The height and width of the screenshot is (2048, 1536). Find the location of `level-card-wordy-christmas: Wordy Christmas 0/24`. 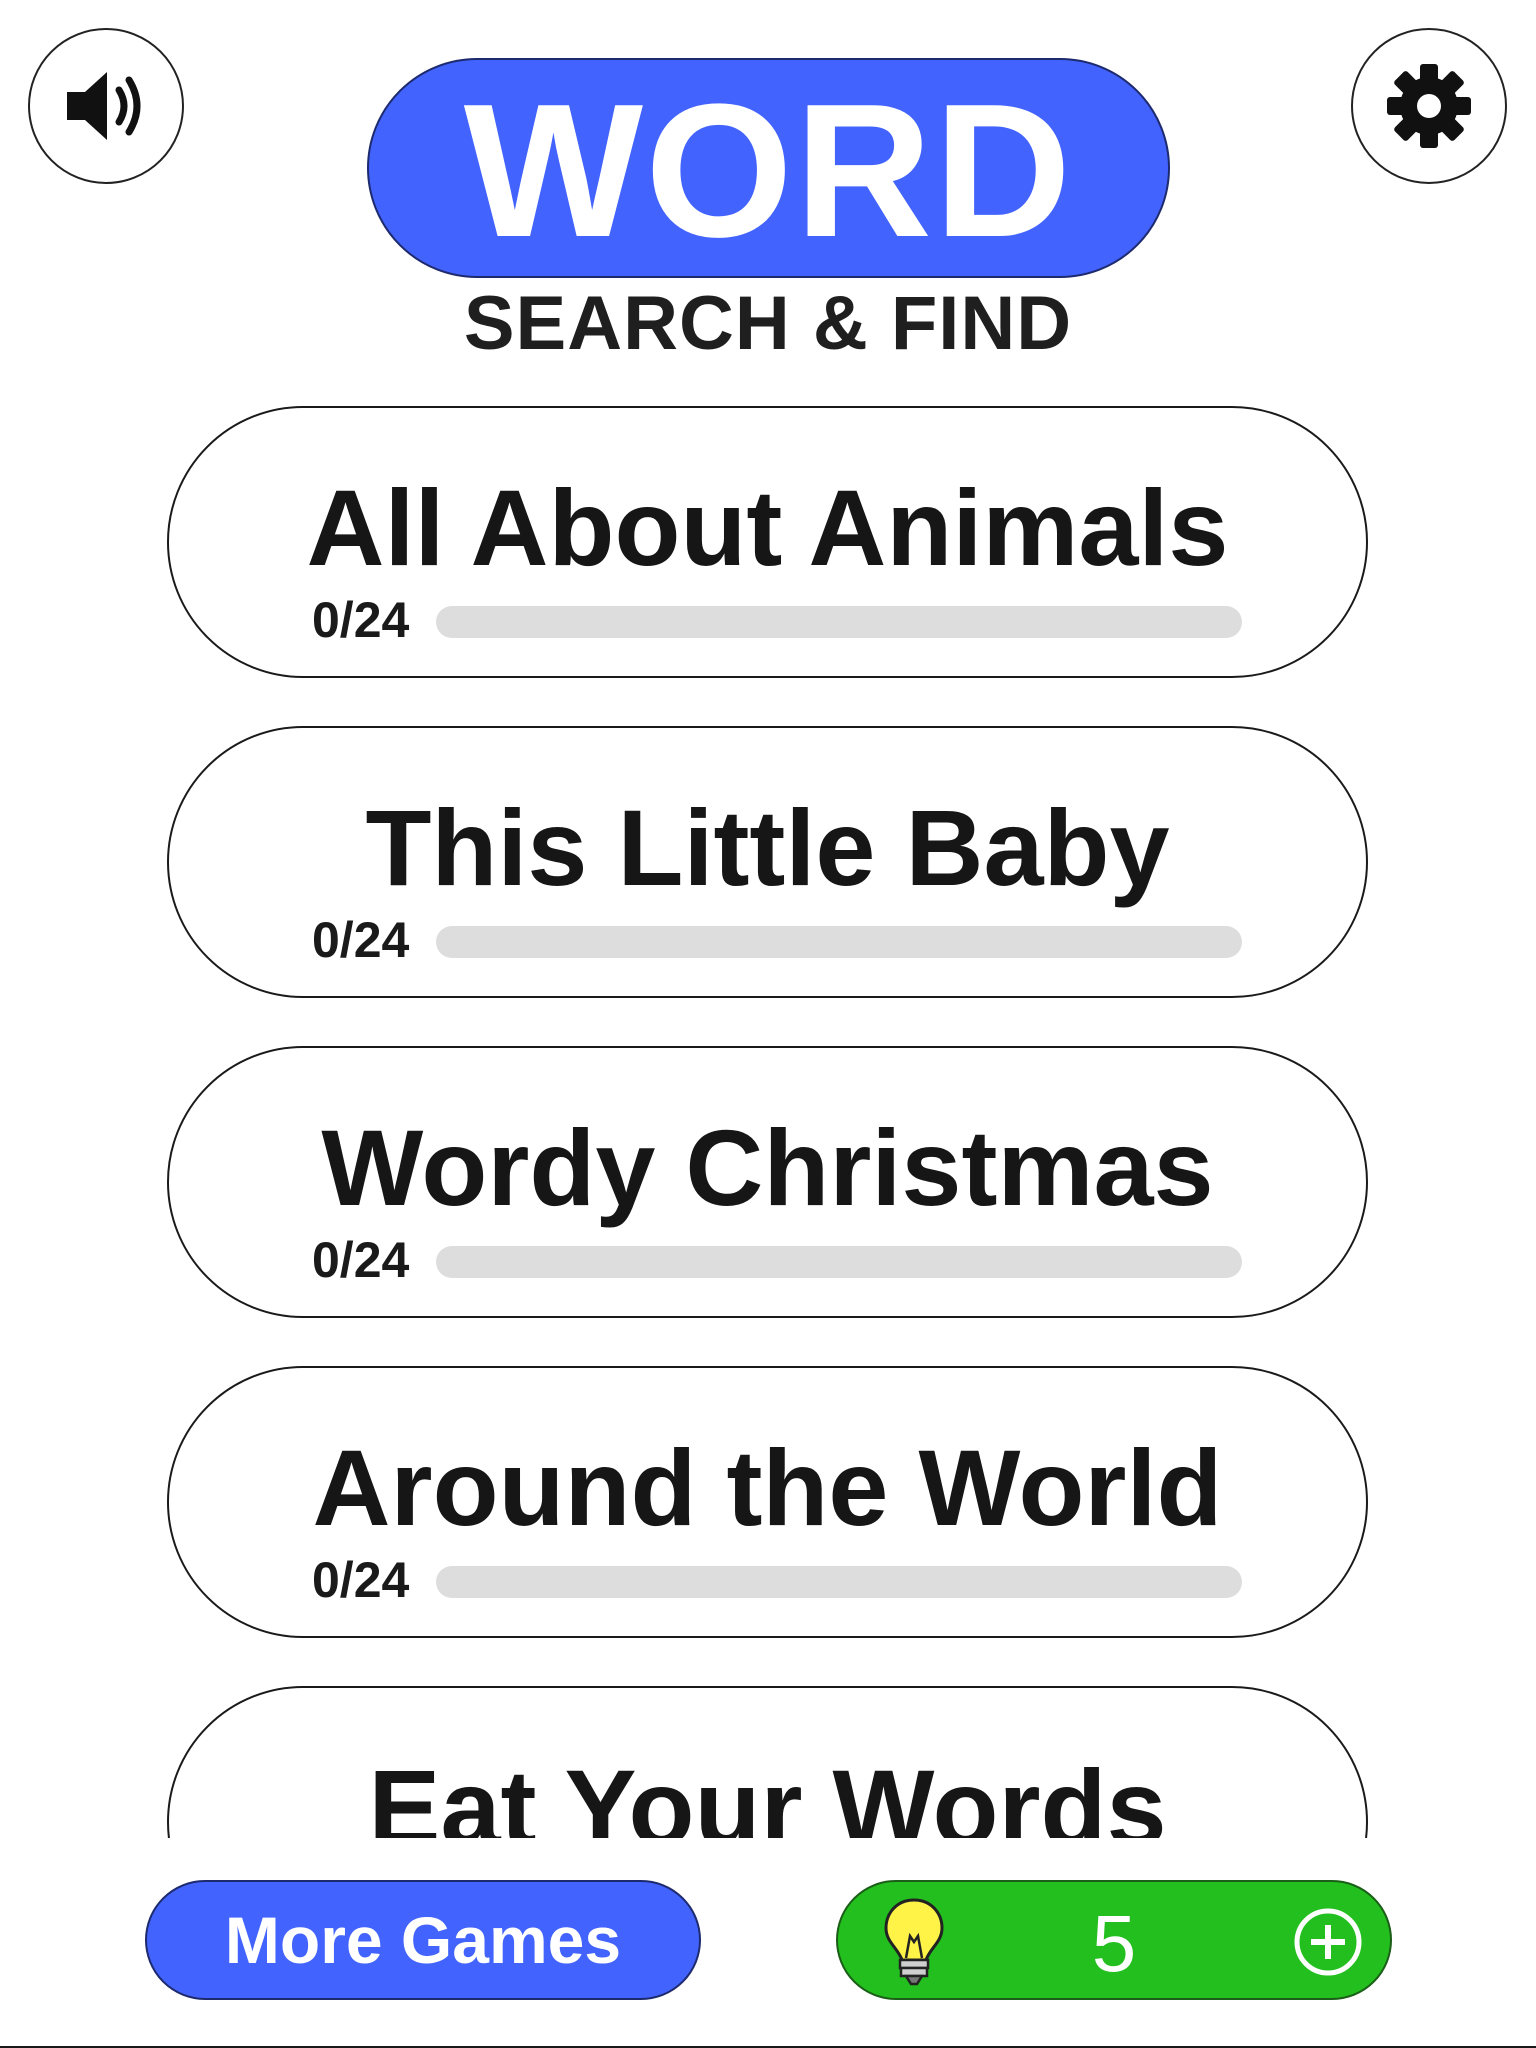

level-card-wordy-christmas: Wordy Christmas 0/24 is located at coordinates (767, 1182).